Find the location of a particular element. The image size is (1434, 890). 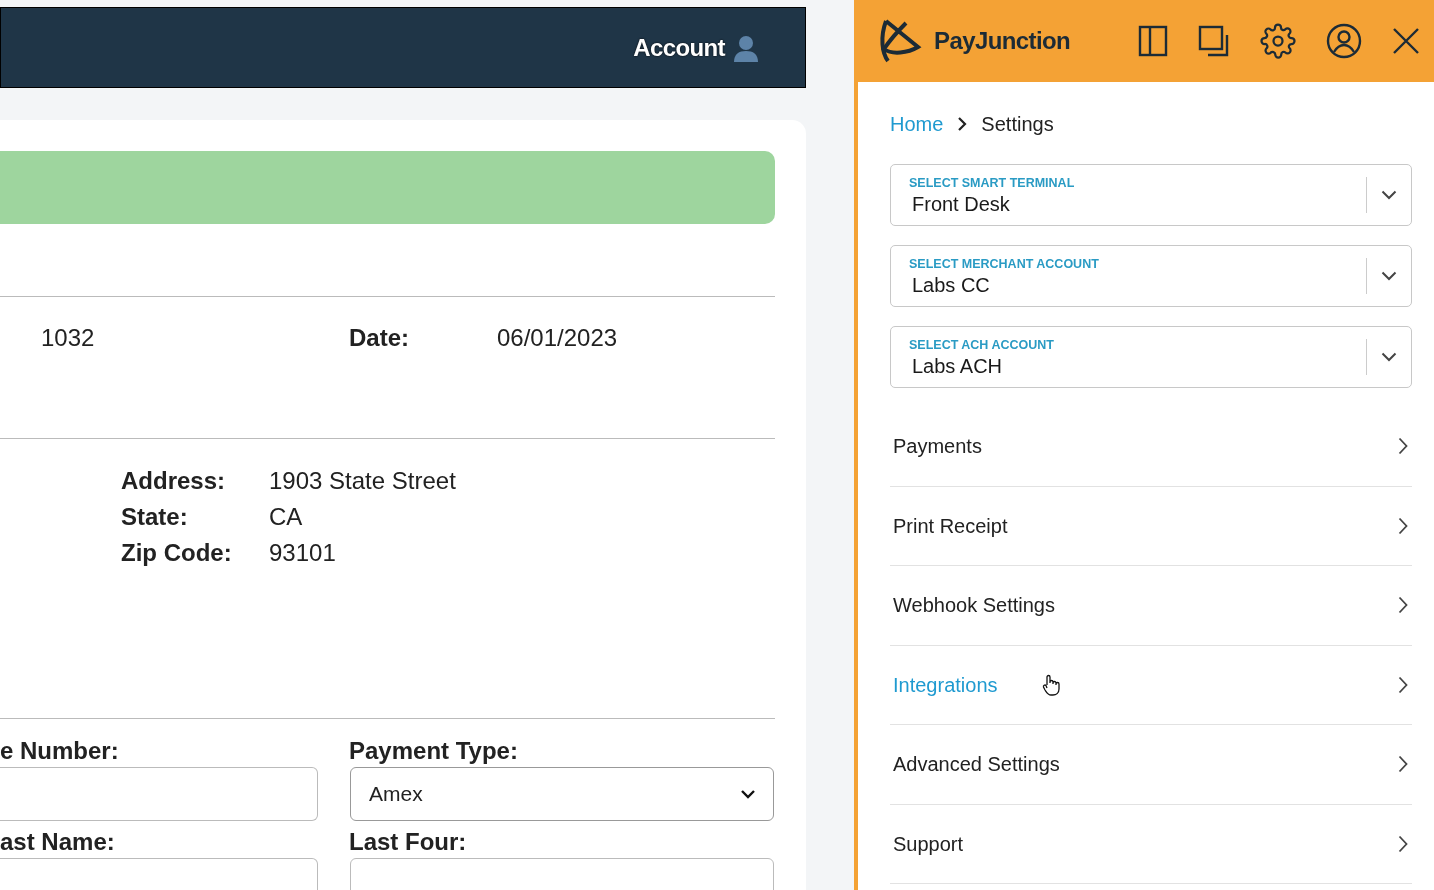

field-label: Payment Type: is located at coordinates (433, 751).